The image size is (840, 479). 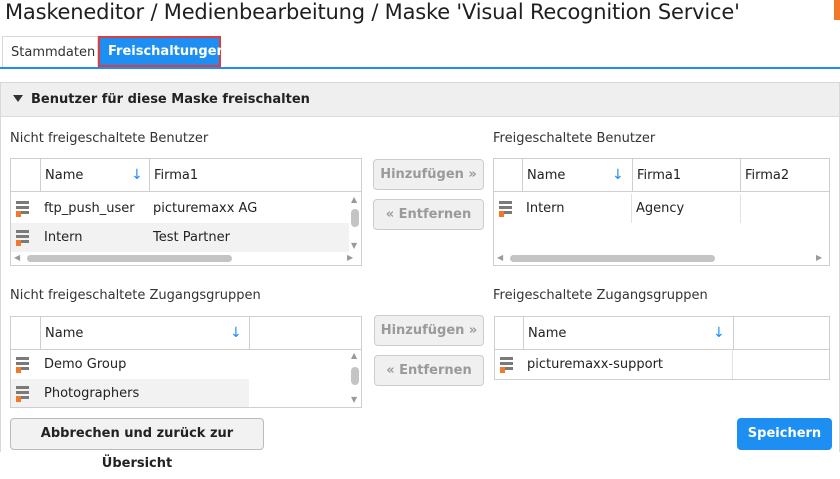 What do you see at coordinates (574, 138) in the screenshot?
I see `assigned-users-label: Freigeschaltete Benutzer` at bounding box center [574, 138].